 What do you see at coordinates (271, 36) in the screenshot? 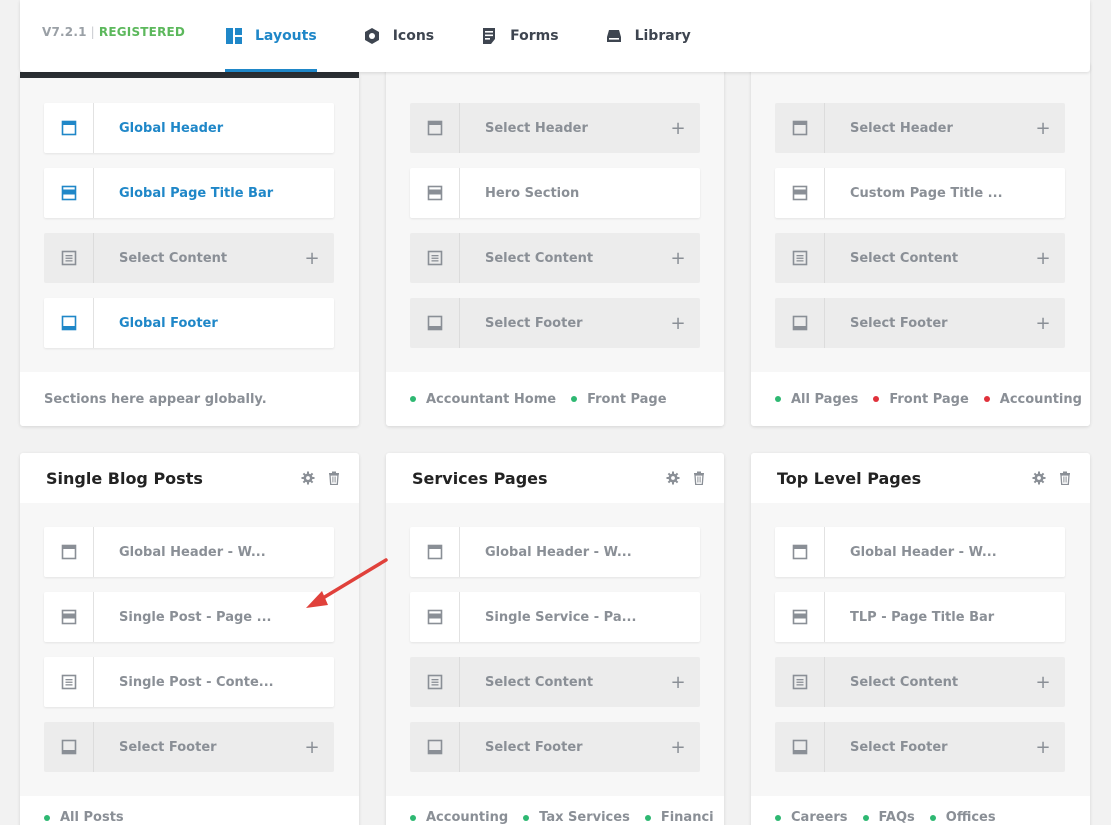
I see `nav-tab-layouts: Layouts` at bounding box center [271, 36].